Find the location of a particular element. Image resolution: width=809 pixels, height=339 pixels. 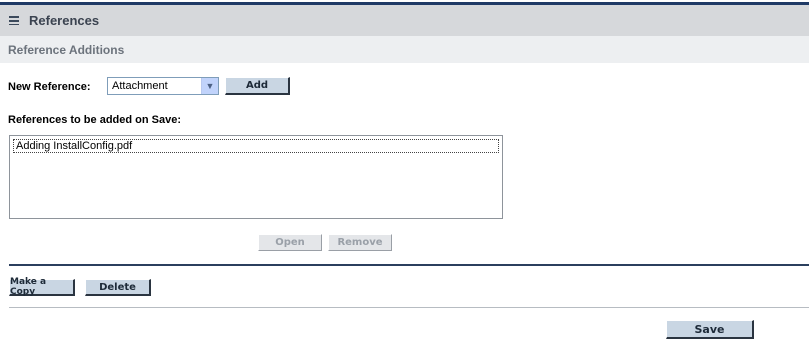

footer-divider is located at coordinates (409, 307).